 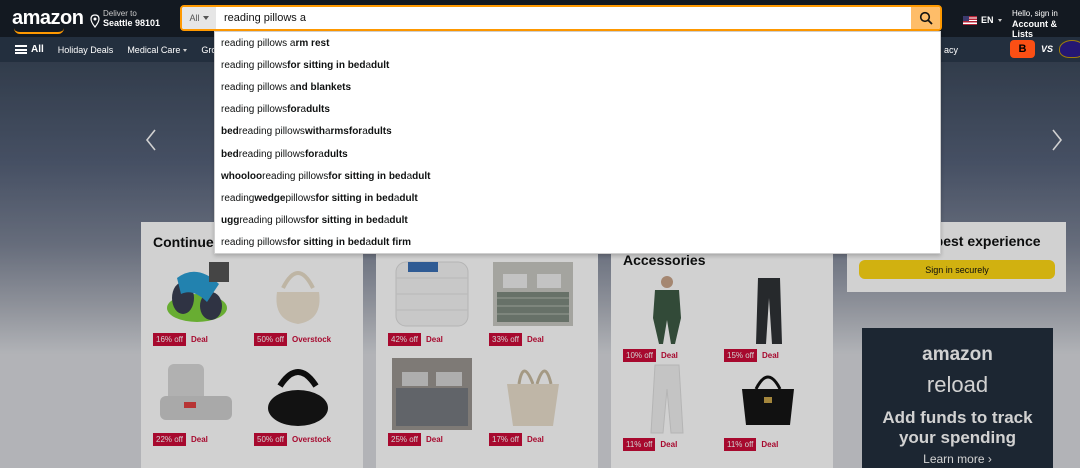 What do you see at coordinates (339, 132) in the screenshot?
I see `suggestion-text: rms` at bounding box center [339, 132].